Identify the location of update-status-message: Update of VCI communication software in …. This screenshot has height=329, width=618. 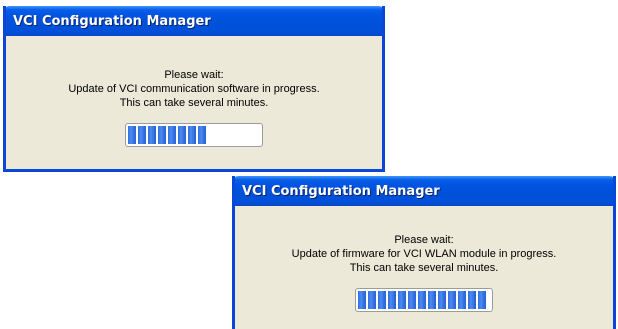
(194, 89).